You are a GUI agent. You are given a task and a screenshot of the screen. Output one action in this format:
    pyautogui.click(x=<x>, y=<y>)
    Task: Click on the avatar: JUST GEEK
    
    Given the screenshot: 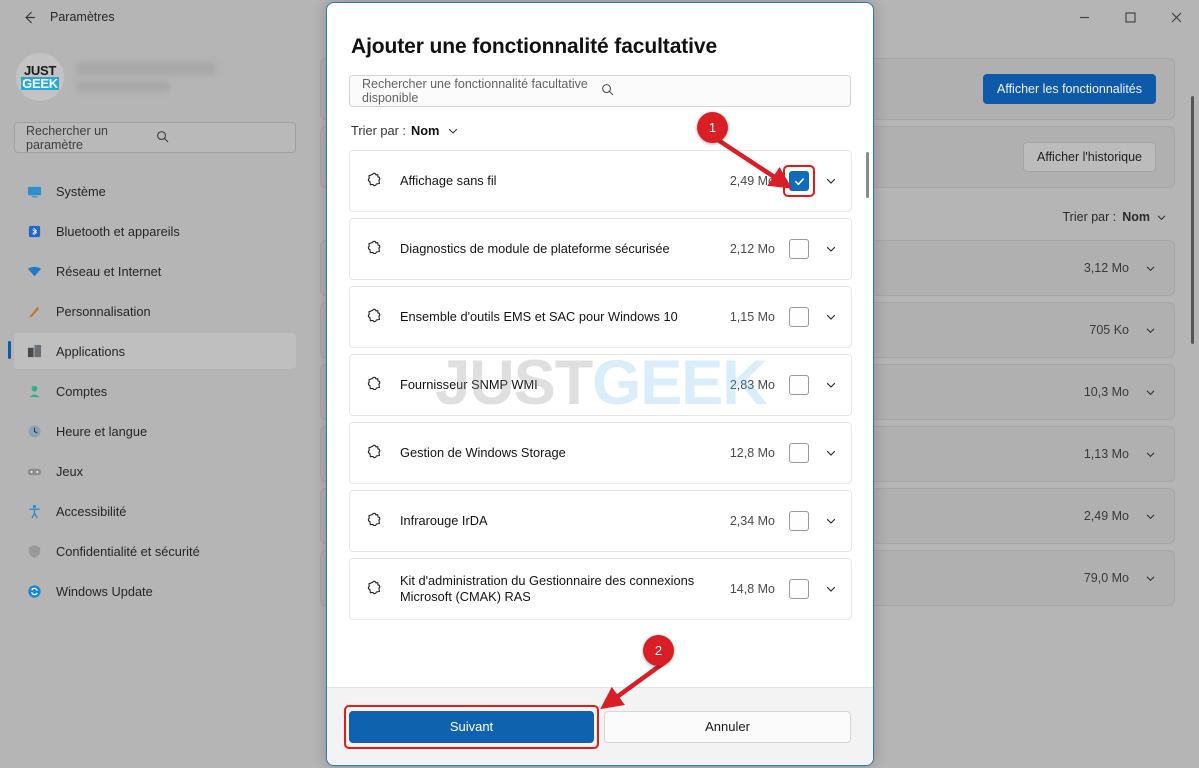 What is the action you would take?
    pyautogui.click(x=40, y=77)
    